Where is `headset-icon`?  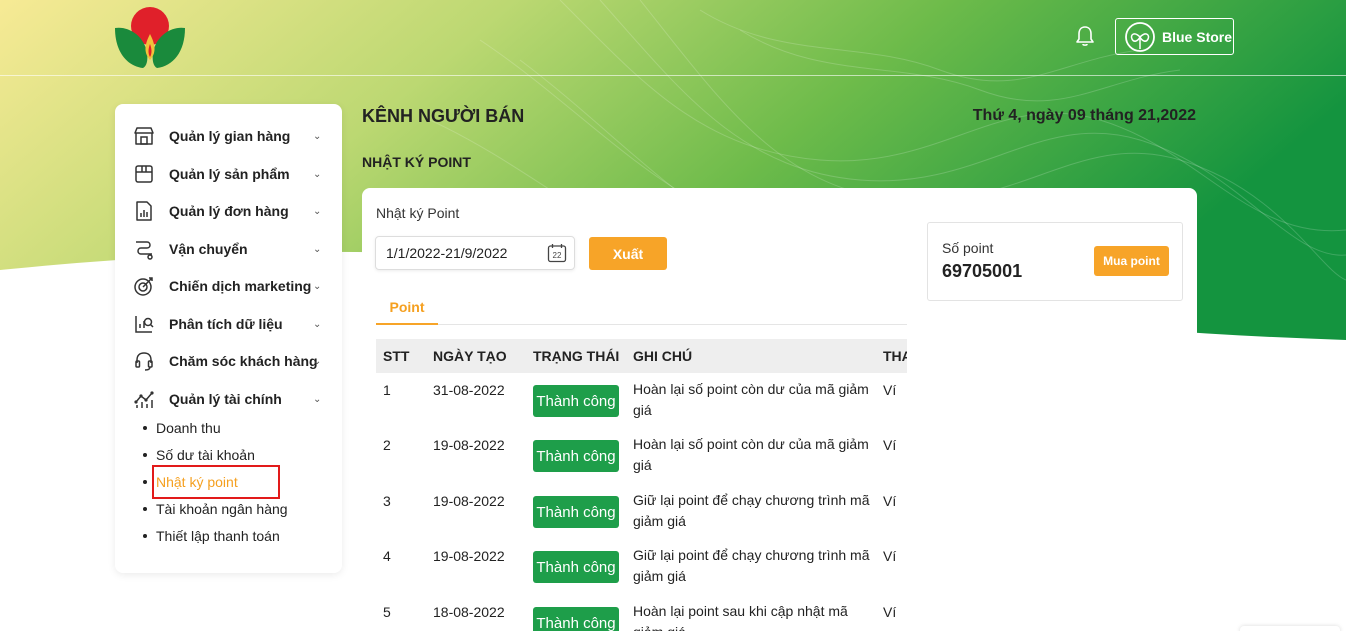
headset-icon is located at coordinates (144, 361).